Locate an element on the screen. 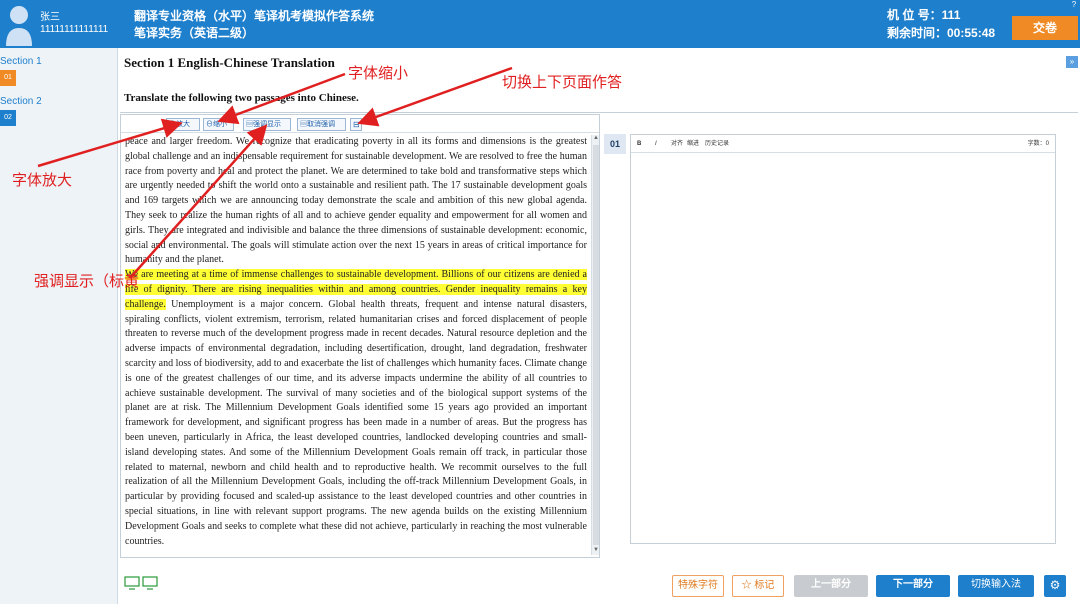 This screenshot has height=604, width=1080. app-title: 翻译专业资格（水平）笔译机考模拟作答系统 is located at coordinates (254, 16).